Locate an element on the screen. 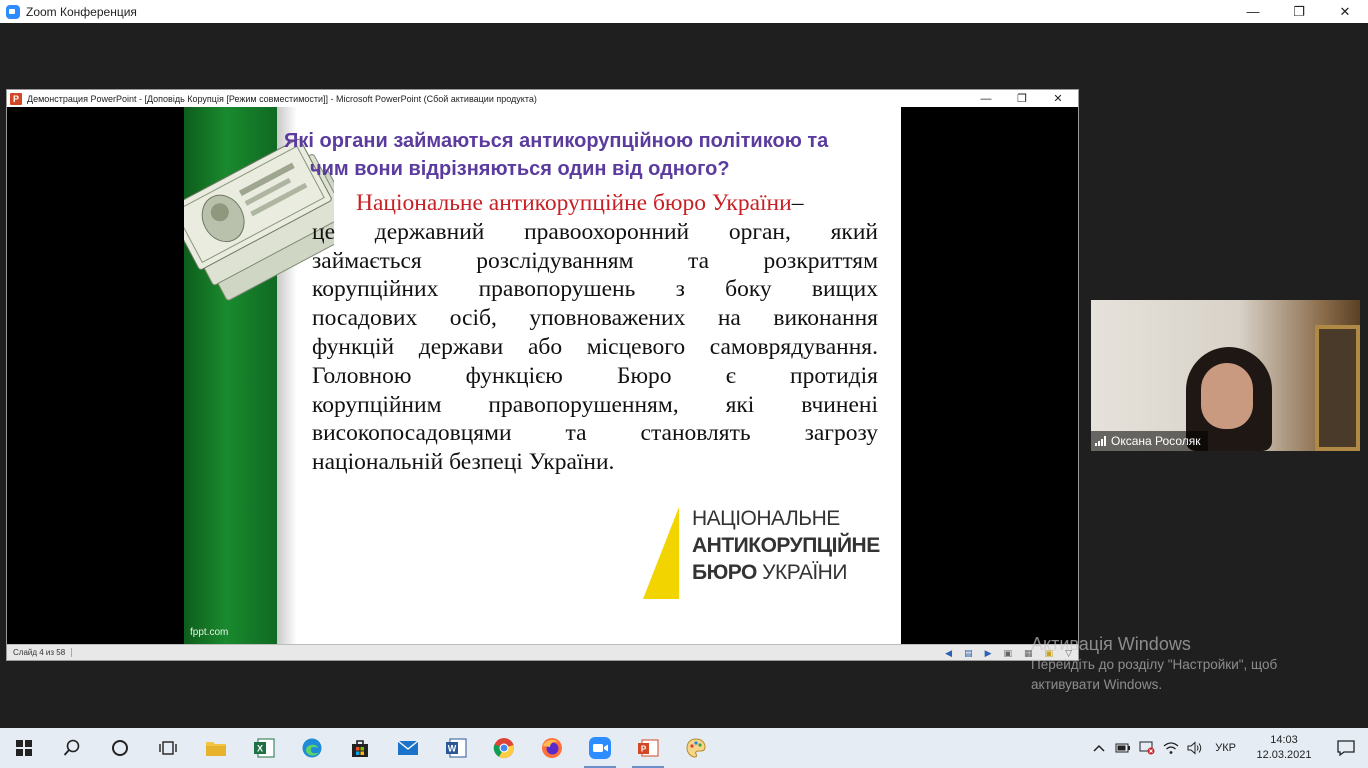 The height and width of the screenshot is (768, 1368). slide-menu-icon: ▤ is located at coordinates (968, 653).